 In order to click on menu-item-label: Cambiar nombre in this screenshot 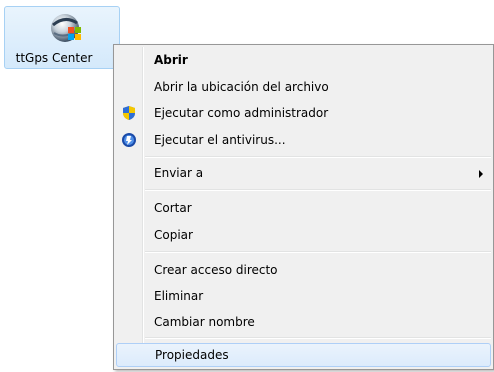, I will do `click(204, 322)`.